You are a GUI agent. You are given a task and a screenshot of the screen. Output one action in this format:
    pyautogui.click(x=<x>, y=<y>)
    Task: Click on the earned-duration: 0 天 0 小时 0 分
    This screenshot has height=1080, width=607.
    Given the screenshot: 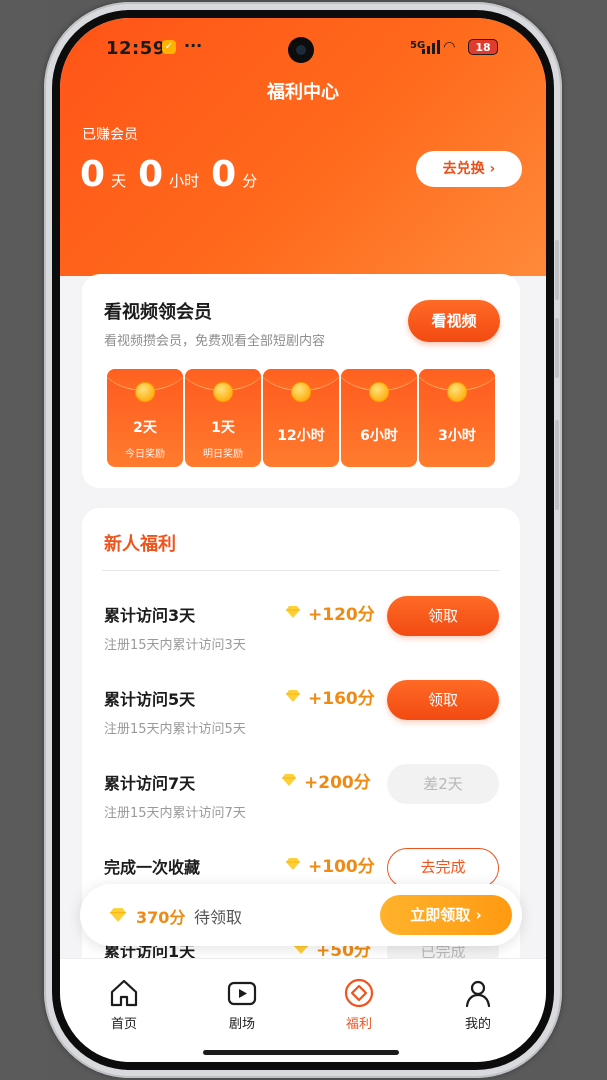 What is the action you would take?
    pyautogui.click(x=174, y=174)
    